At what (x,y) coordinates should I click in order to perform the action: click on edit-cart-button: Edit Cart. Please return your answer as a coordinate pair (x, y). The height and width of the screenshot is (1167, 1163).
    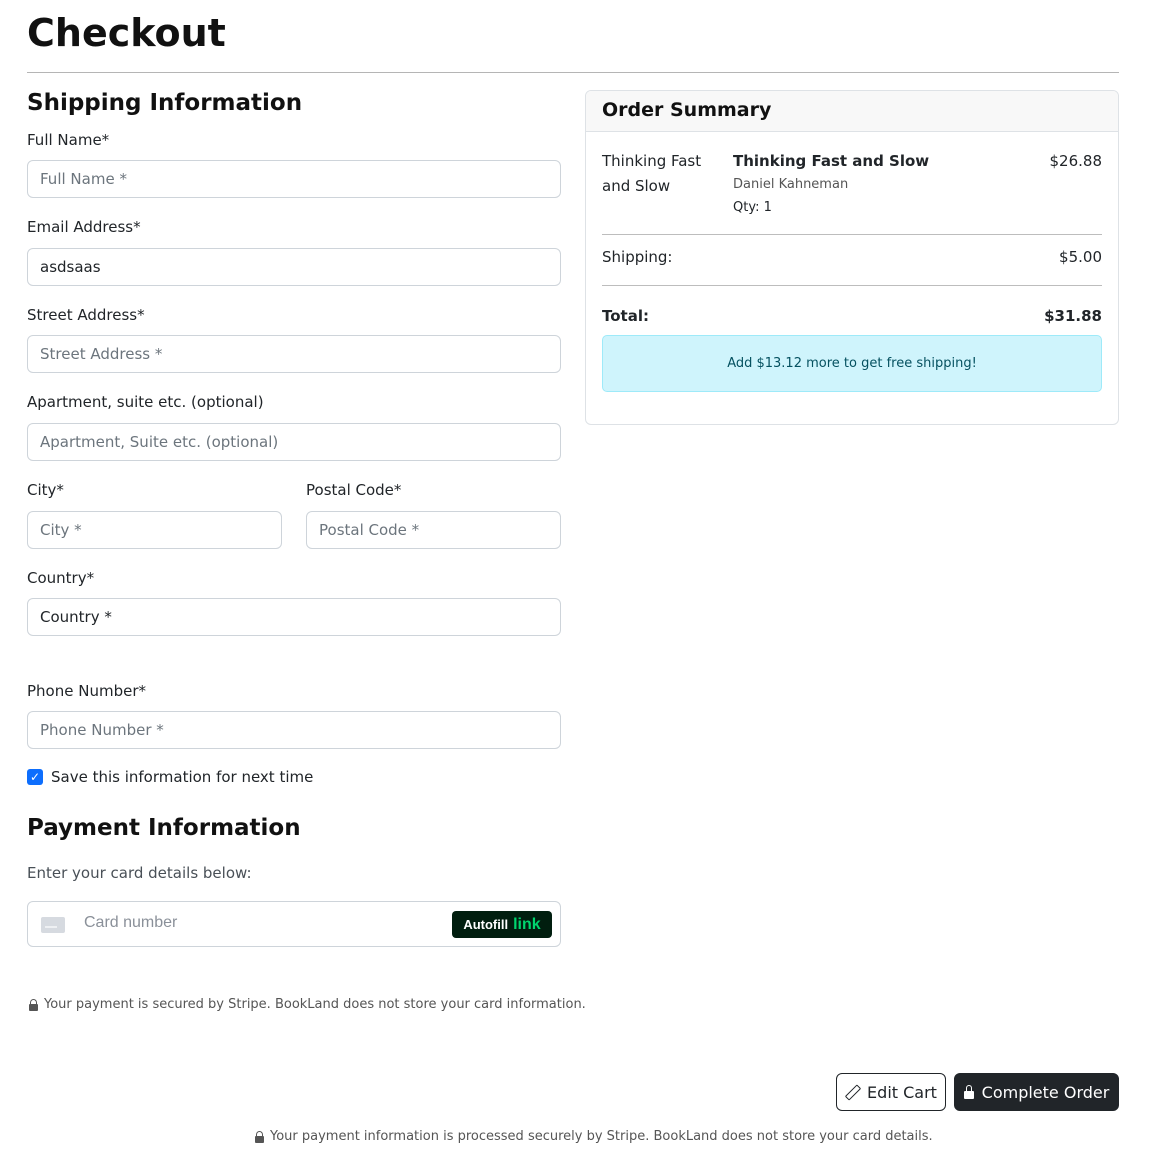
    Looking at the image, I should click on (891, 1092).